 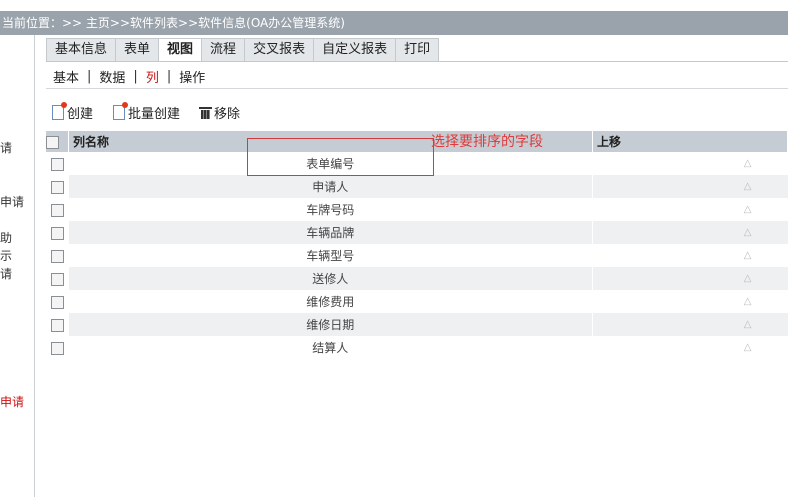 What do you see at coordinates (330, 301) in the screenshot?
I see `column-name-cell: 维修费用` at bounding box center [330, 301].